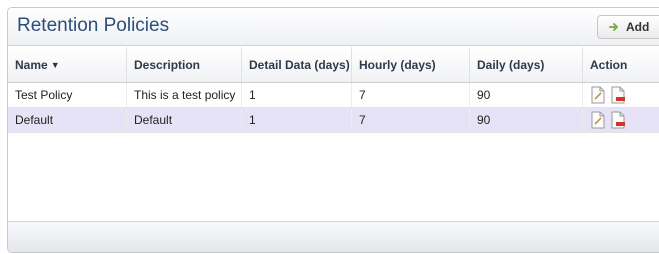 Image resolution: width=659 pixels, height=254 pixels. What do you see at coordinates (411, 64) in the screenshot?
I see `column-header-hourly: Hourly (days)` at bounding box center [411, 64].